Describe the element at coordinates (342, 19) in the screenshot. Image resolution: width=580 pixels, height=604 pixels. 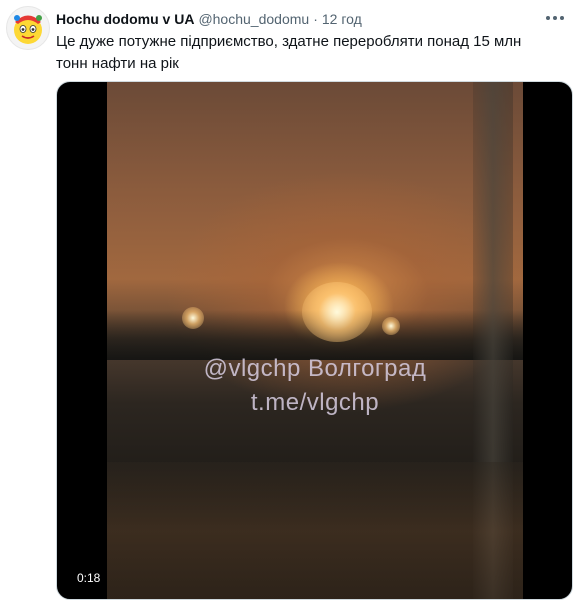
I see `tweet-time: 12 год` at that location.